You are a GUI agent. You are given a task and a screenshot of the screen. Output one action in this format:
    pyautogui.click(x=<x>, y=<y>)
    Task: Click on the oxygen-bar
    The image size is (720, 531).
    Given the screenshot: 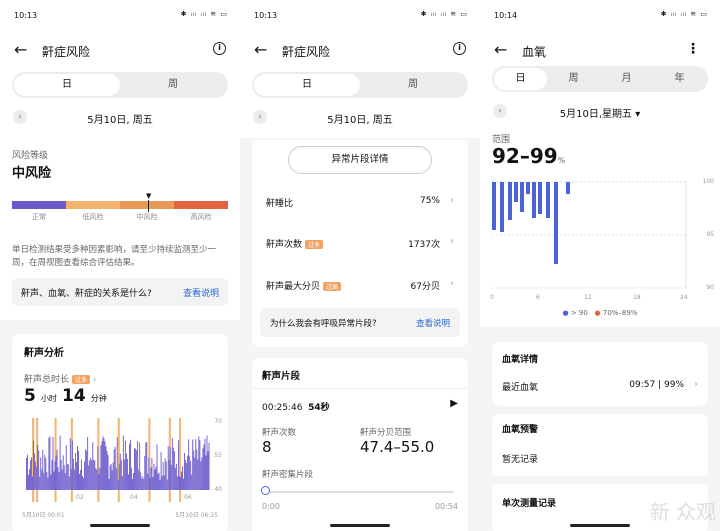 What is the action you would take?
    pyautogui.click(x=522, y=197)
    